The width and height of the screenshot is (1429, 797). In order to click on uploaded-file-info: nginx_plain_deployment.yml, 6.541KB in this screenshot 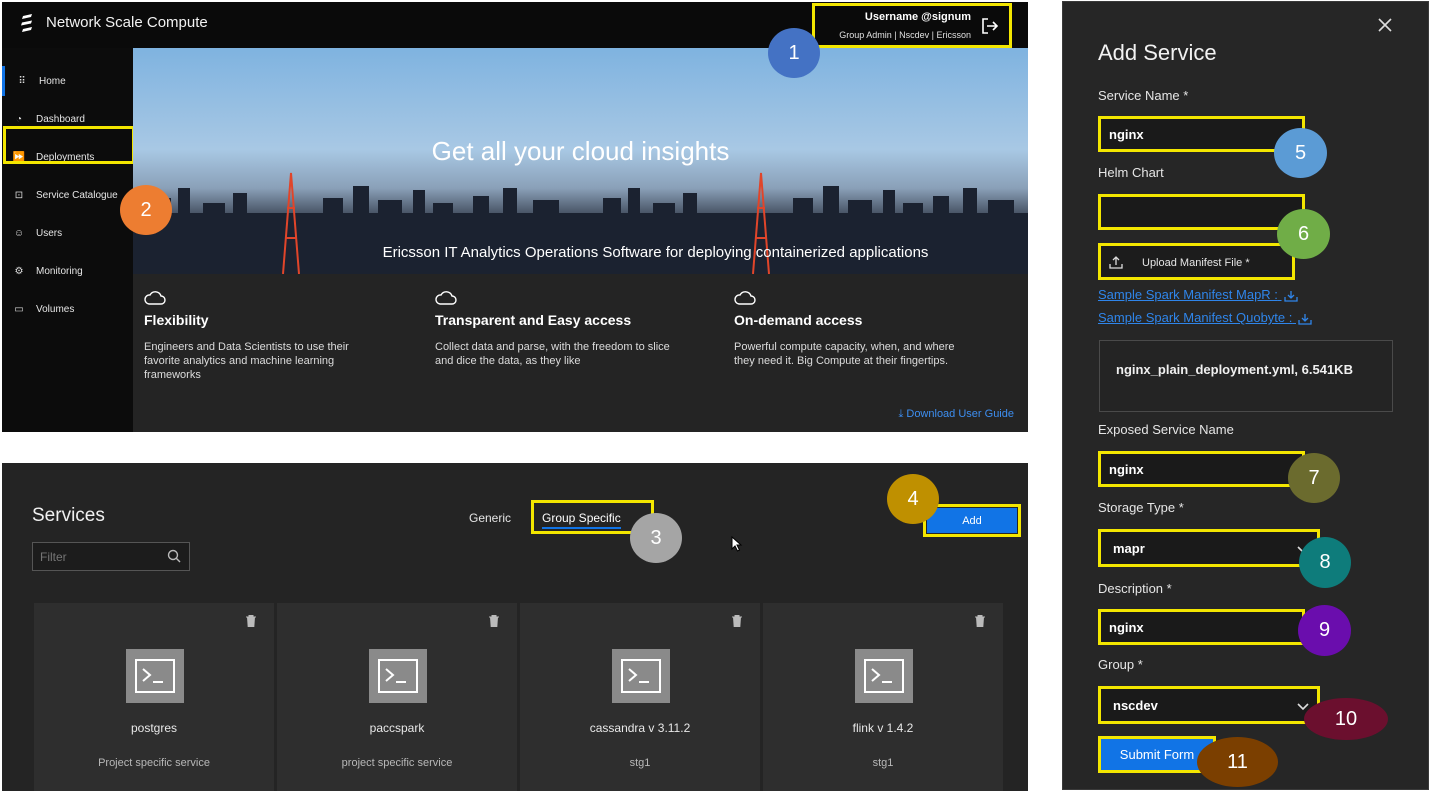, I will do `click(1246, 376)`.